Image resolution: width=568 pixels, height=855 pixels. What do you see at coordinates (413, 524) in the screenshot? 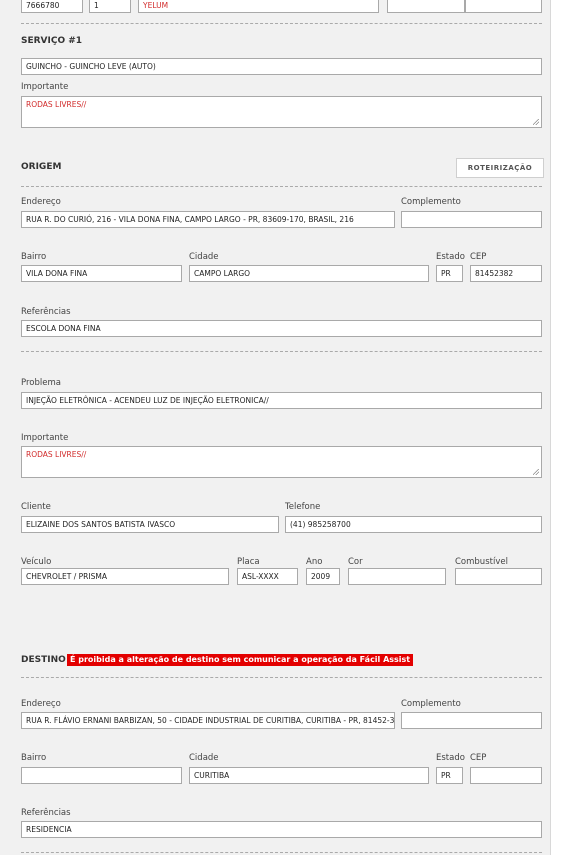
I see `telefone-field: (41) 985258700` at bounding box center [413, 524].